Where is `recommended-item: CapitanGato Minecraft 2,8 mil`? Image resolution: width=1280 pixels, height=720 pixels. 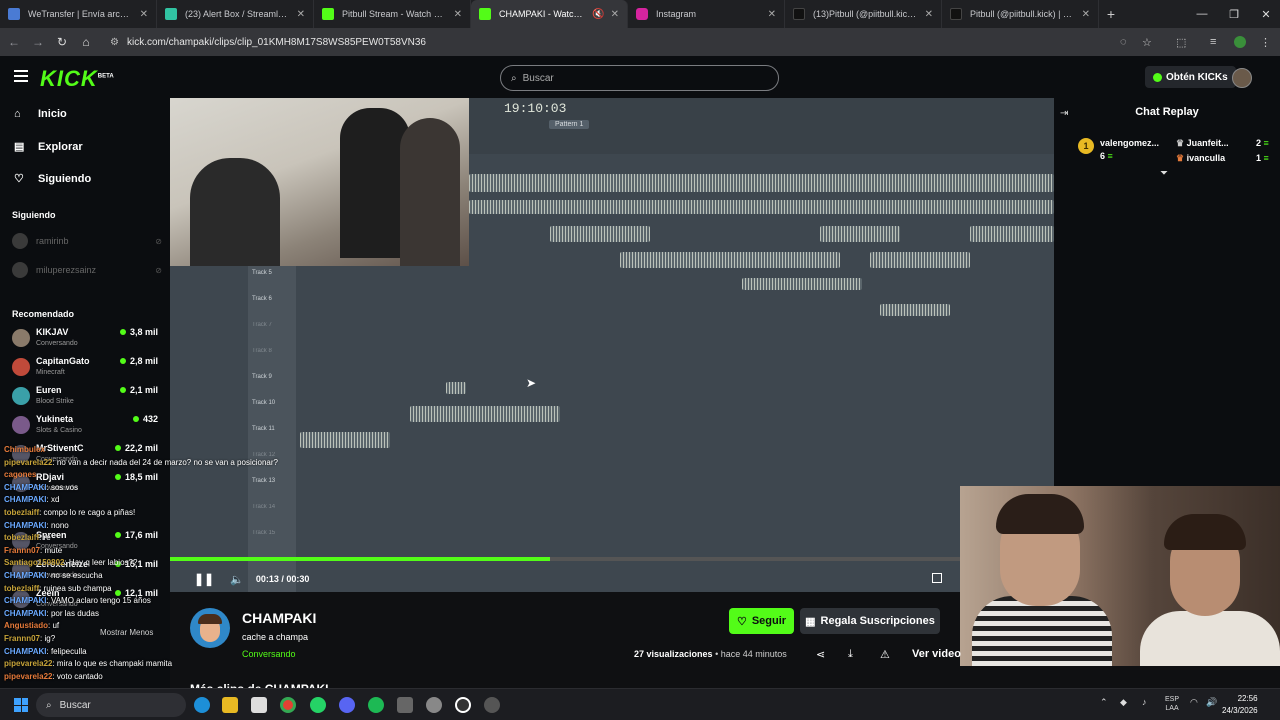 recommended-item: CapitanGato Minecraft 2,8 mil is located at coordinates (87, 368).